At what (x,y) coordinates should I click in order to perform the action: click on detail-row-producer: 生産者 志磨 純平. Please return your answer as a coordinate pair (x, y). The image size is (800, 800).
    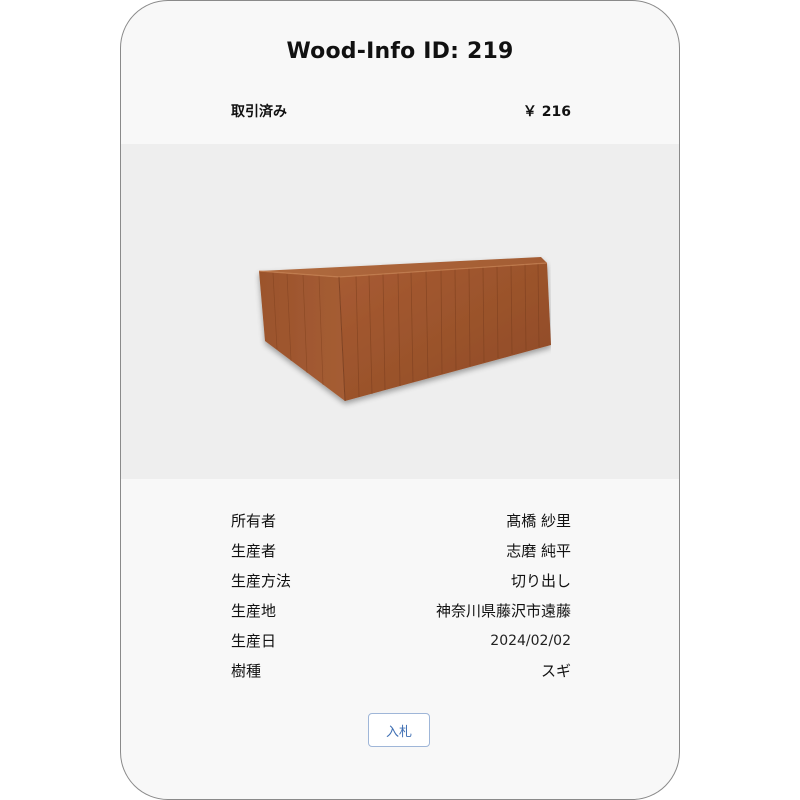
    Looking at the image, I should click on (401, 556).